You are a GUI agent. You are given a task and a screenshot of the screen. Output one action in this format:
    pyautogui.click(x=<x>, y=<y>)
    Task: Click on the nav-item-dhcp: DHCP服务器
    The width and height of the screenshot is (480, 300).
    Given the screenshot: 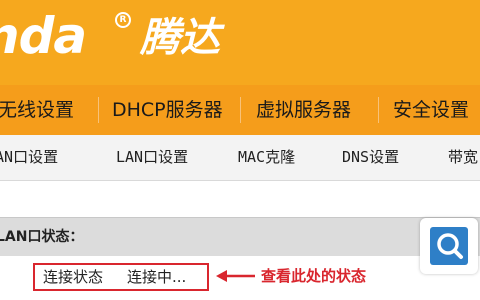 What is the action you would take?
    pyautogui.click(x=167, y=110)
    